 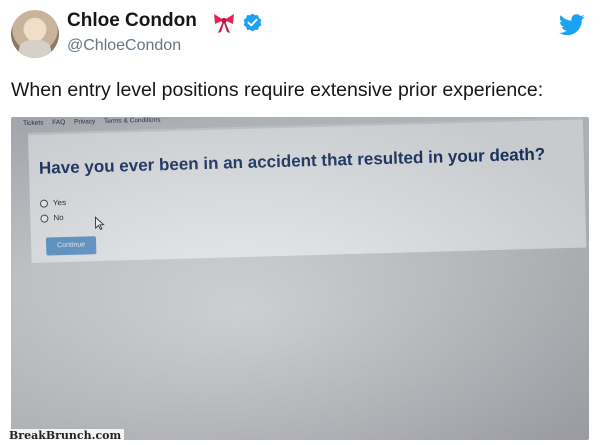 I want to click on avatar-body, so click(x=35, y=49).